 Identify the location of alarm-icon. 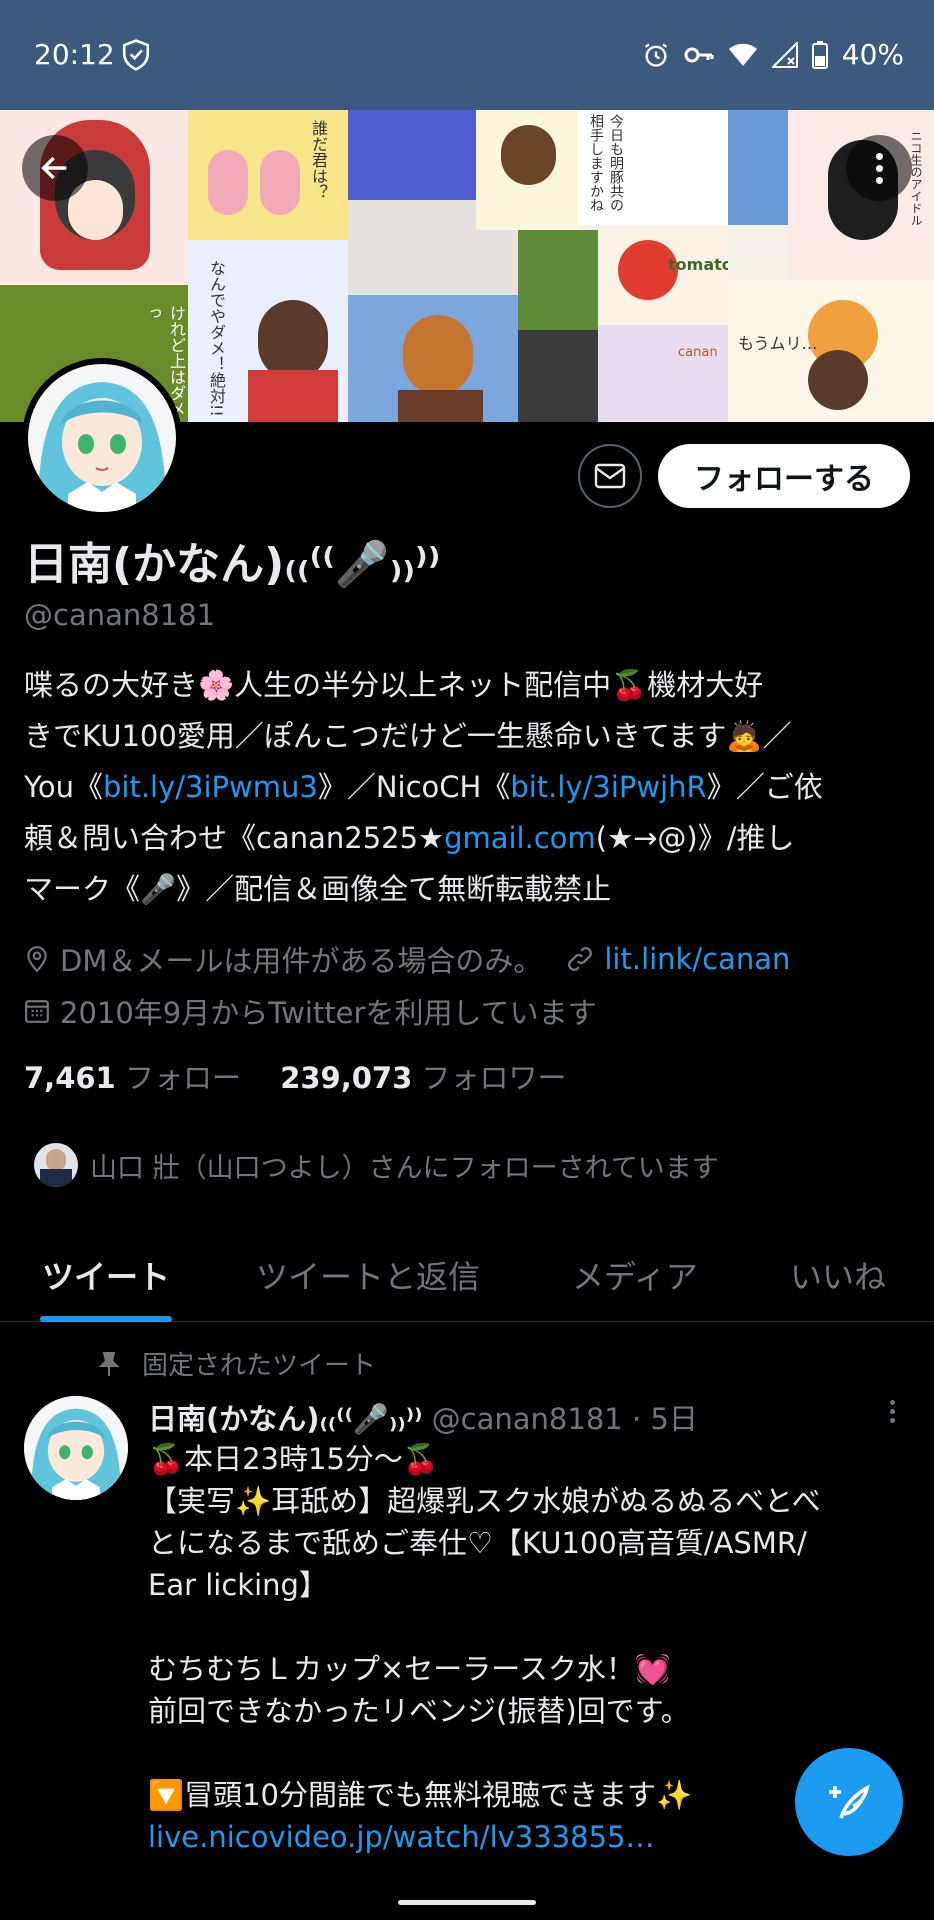
(655, 55).